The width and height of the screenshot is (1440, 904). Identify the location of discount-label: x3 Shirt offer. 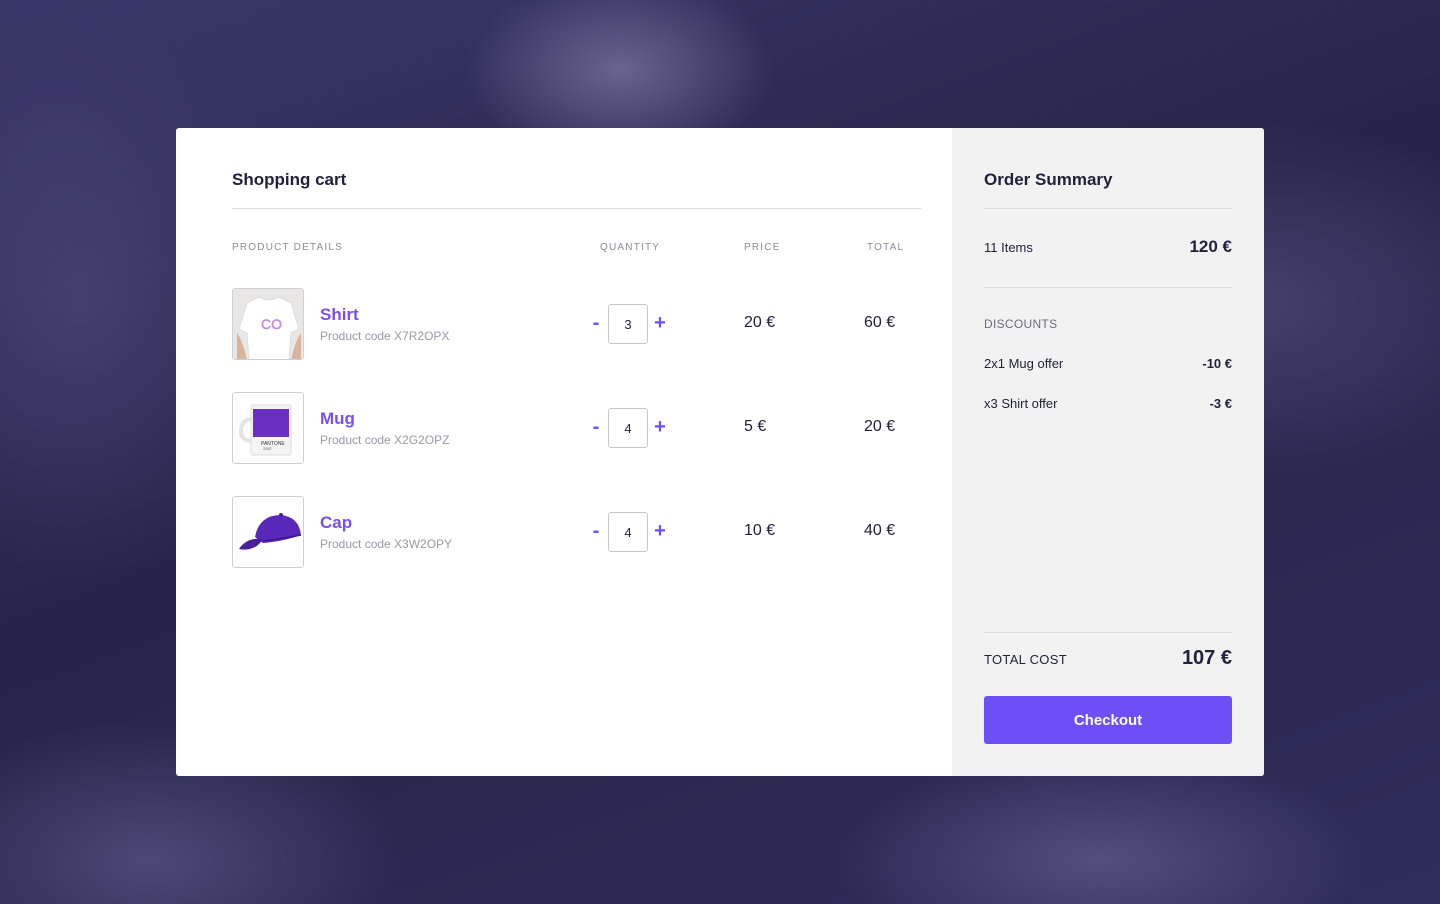
(1021, 403).